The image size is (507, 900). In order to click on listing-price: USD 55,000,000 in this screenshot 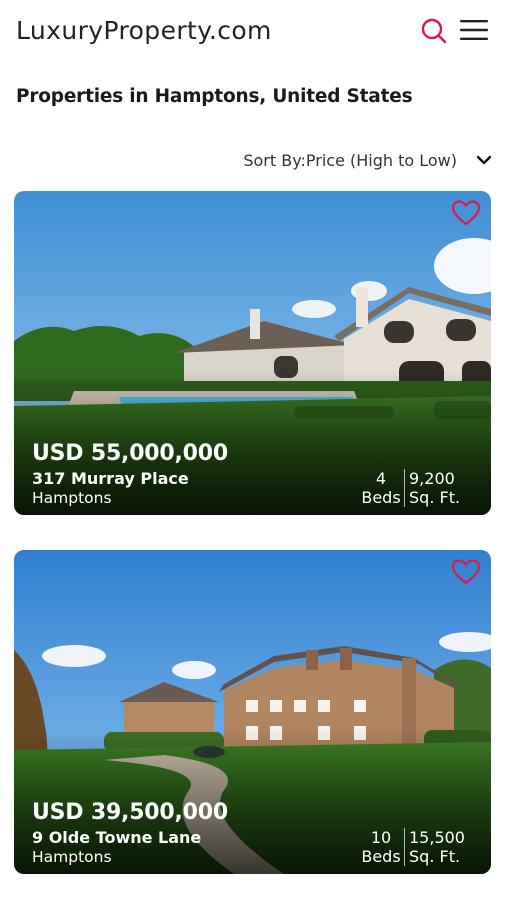, I will do `click(130, 453)`.